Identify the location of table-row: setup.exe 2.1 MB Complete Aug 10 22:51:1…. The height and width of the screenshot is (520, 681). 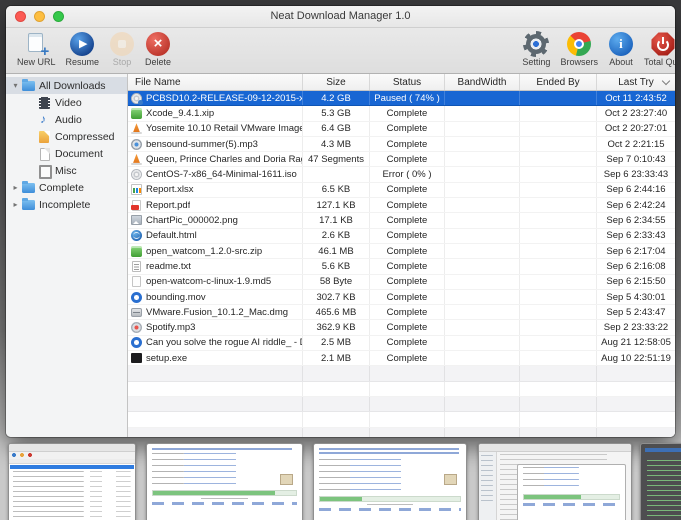
(401, 359).